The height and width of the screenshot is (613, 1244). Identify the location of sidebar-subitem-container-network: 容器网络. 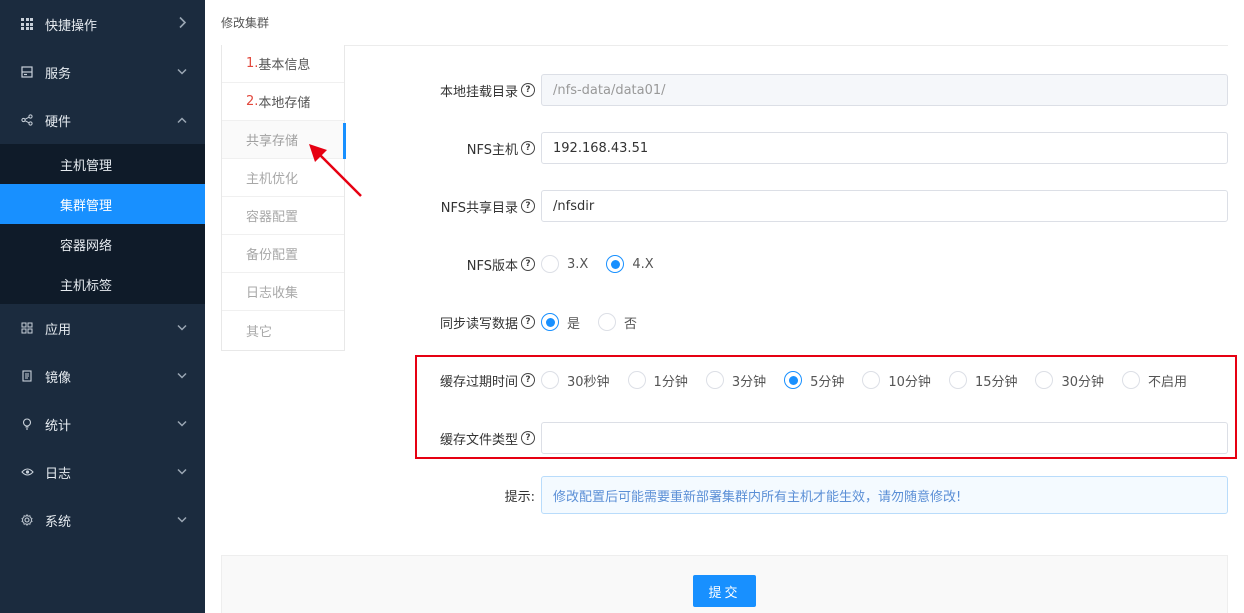
(102, 244).